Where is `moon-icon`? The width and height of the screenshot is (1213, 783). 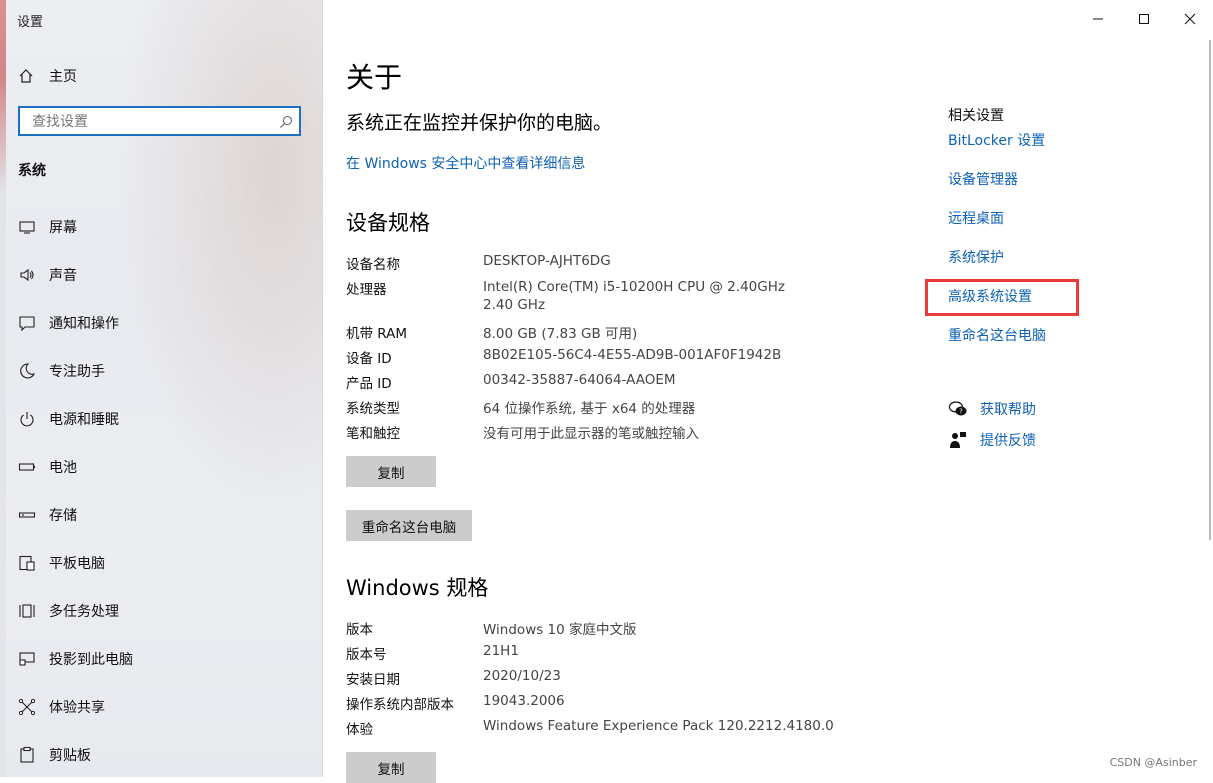
moon-icon is located at coordinates (27, 371).